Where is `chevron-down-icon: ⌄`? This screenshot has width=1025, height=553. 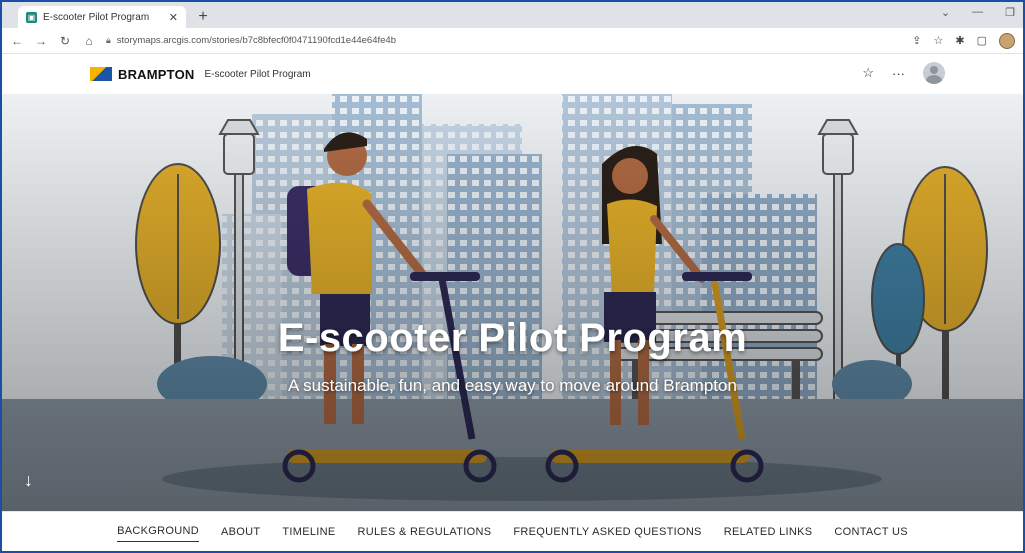
chevron-down-icon: ⌄ is located at coordinates (945, 12).